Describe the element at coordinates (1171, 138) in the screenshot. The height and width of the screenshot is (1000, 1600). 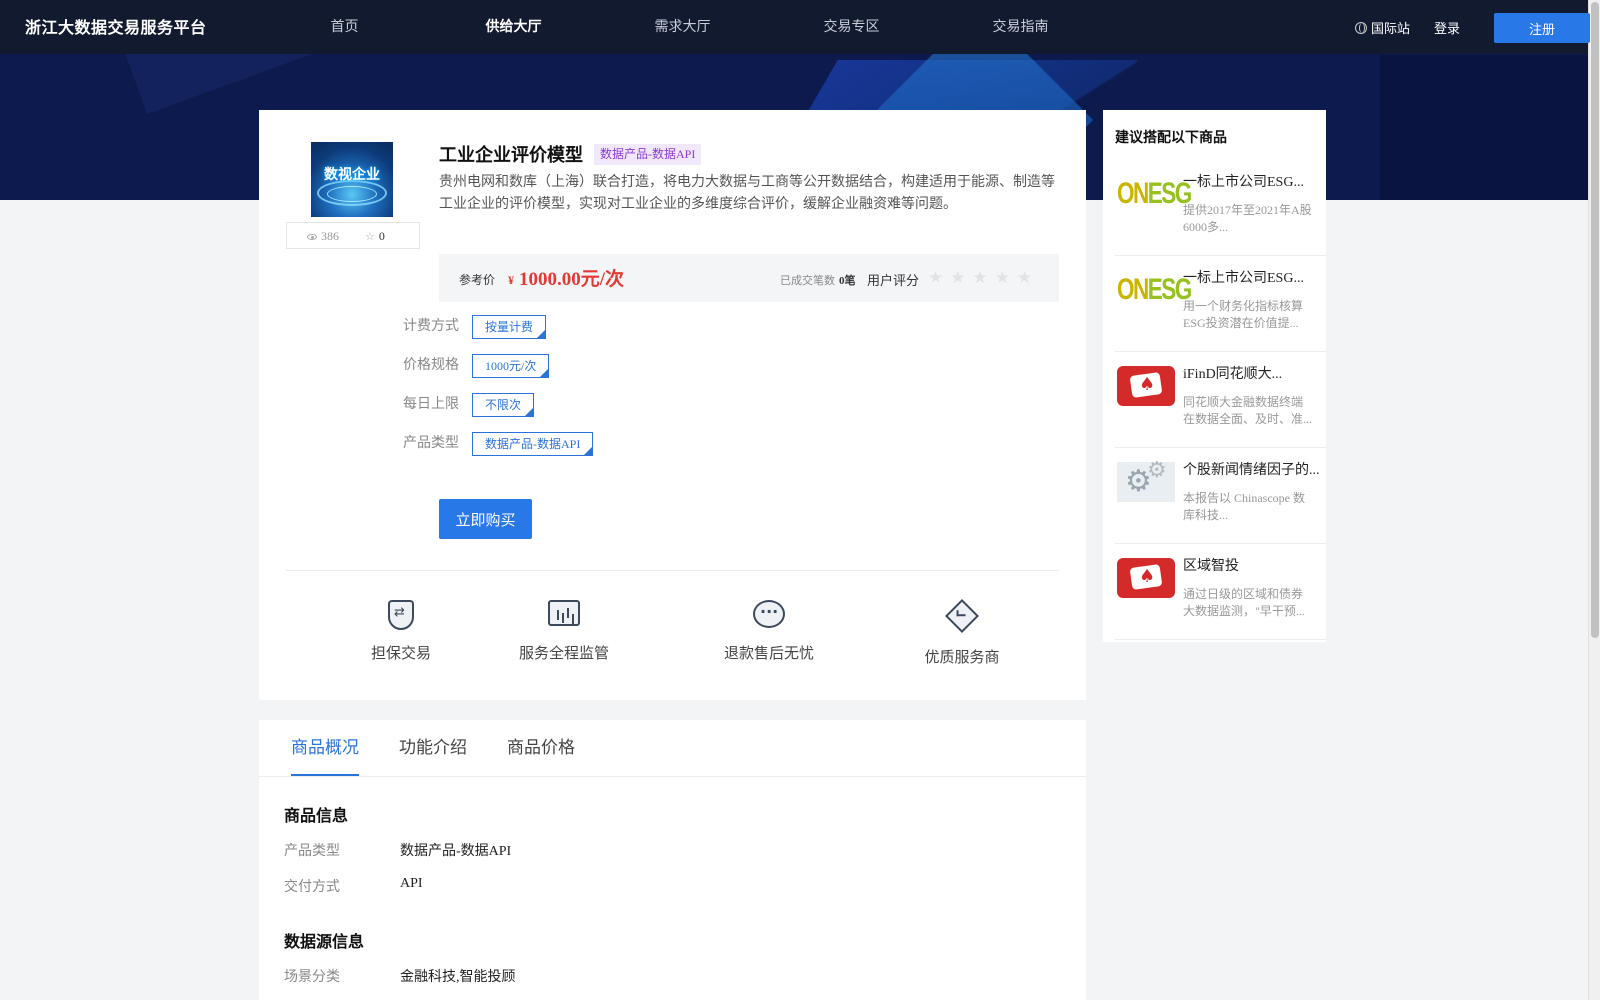
I see `recommend-title: 建议搭配以下商品` at that location.